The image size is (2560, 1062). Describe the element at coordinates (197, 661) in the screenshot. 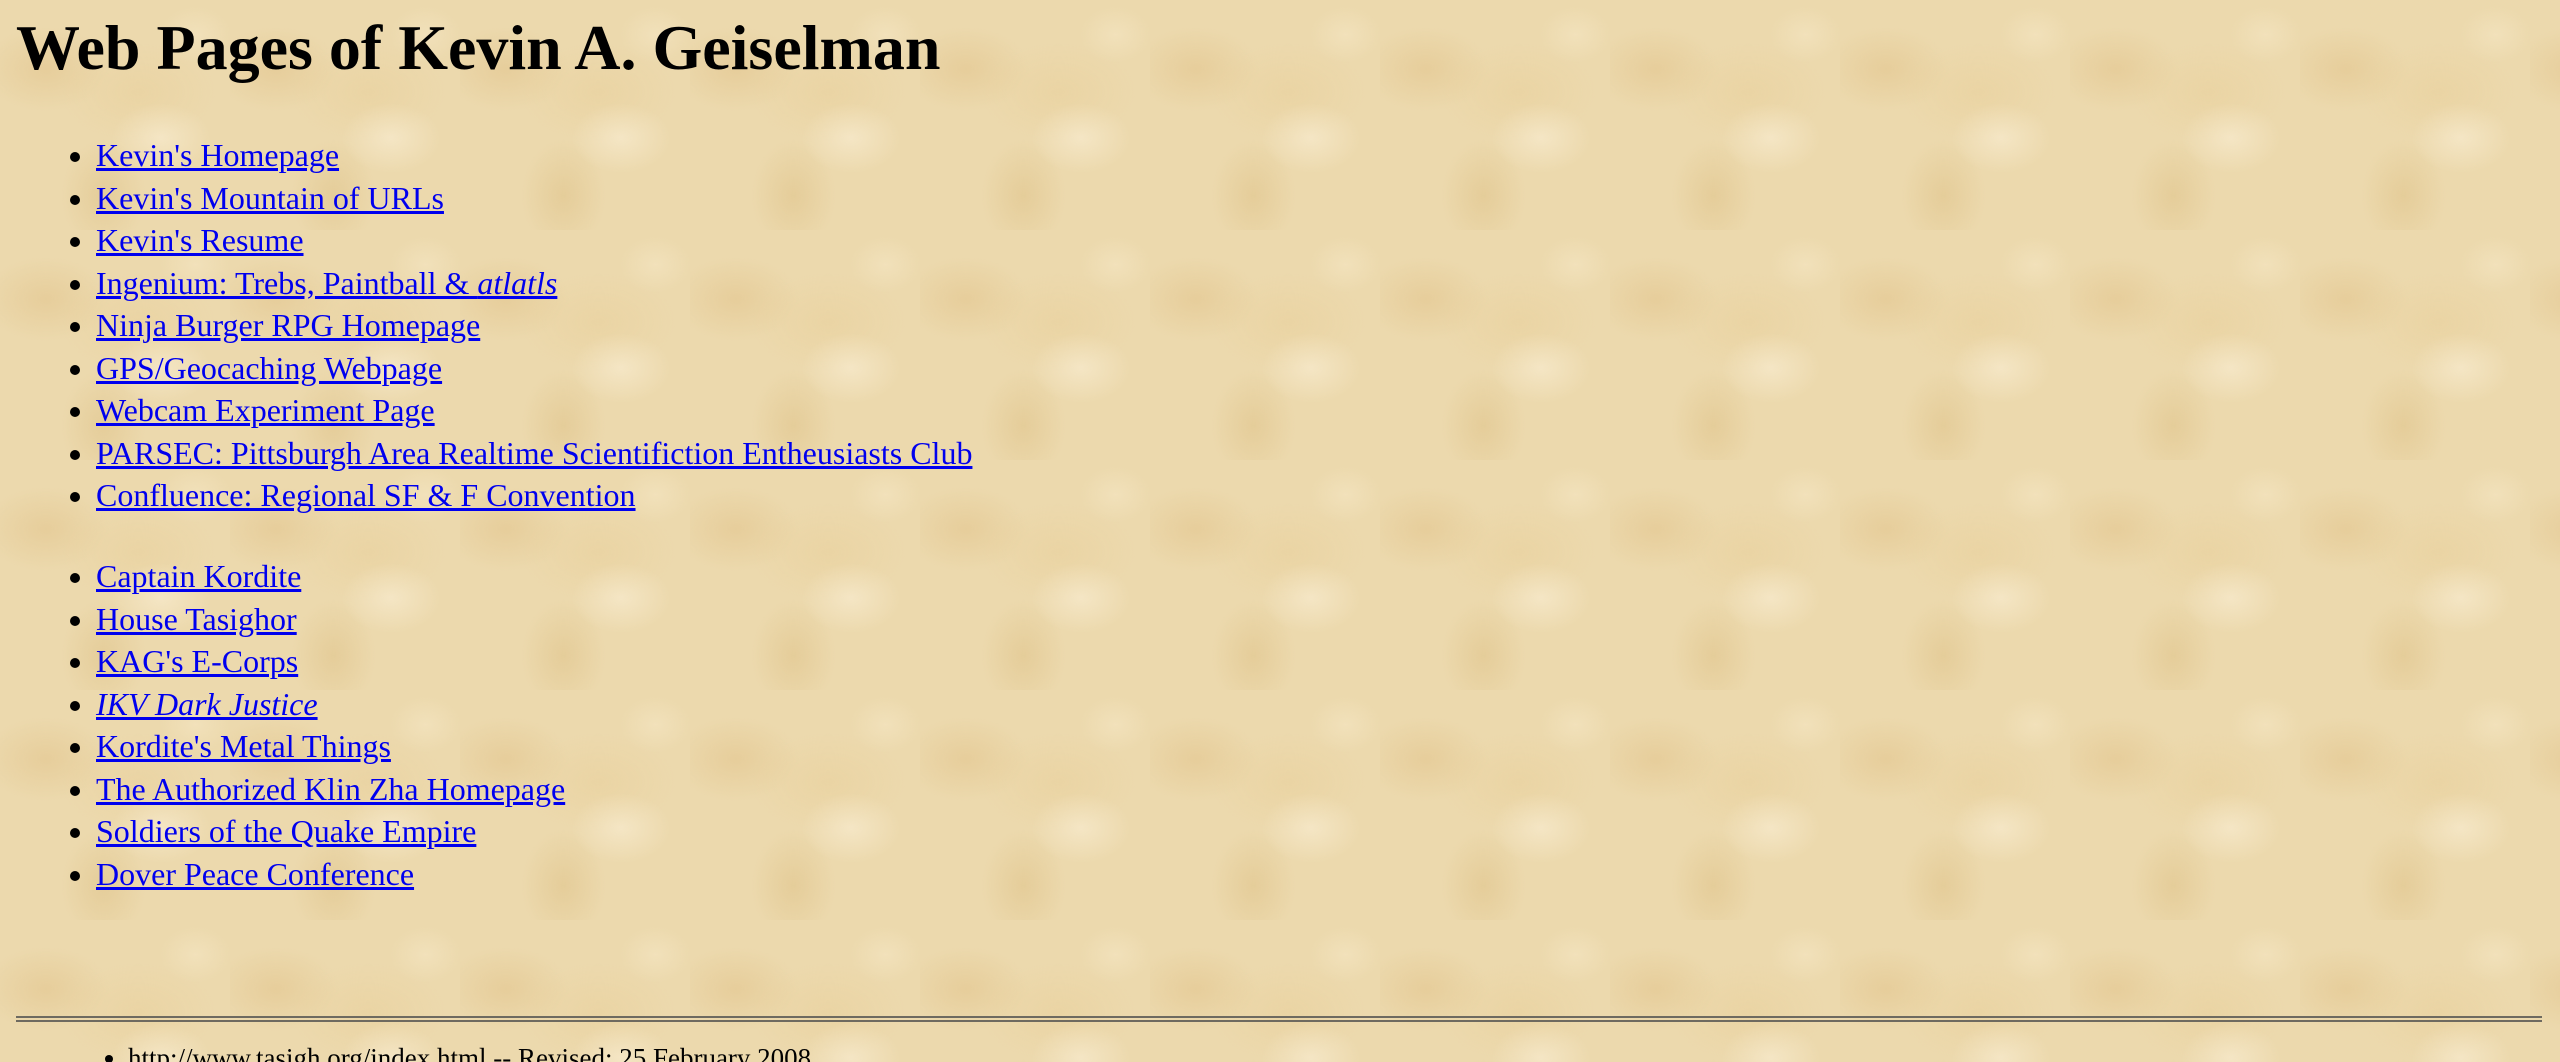

I see `link-kags-e-corps: KAG's E-Corps` at that location.